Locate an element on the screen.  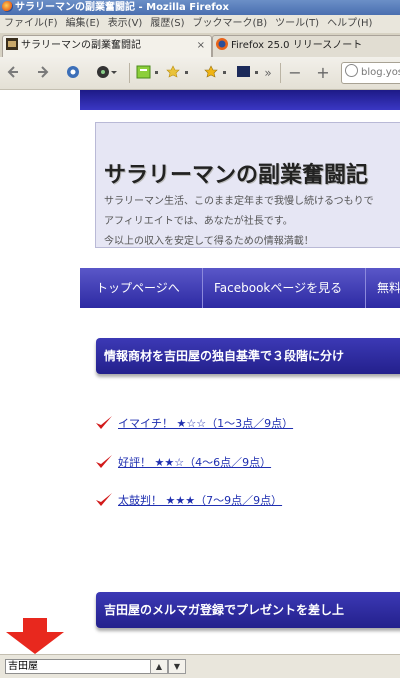
section-heading-rating: 情報商材を吉田屋の独自基準で３段階に分け is located at coordinates (248, 356).